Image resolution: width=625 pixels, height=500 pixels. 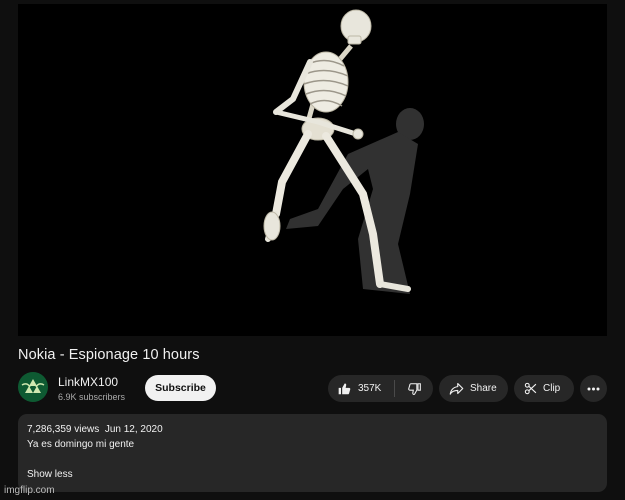 What do you see at coordinates (456, 388) in the screenshot?
I see `share-arrow-icon` at bounding box center [456, 388].